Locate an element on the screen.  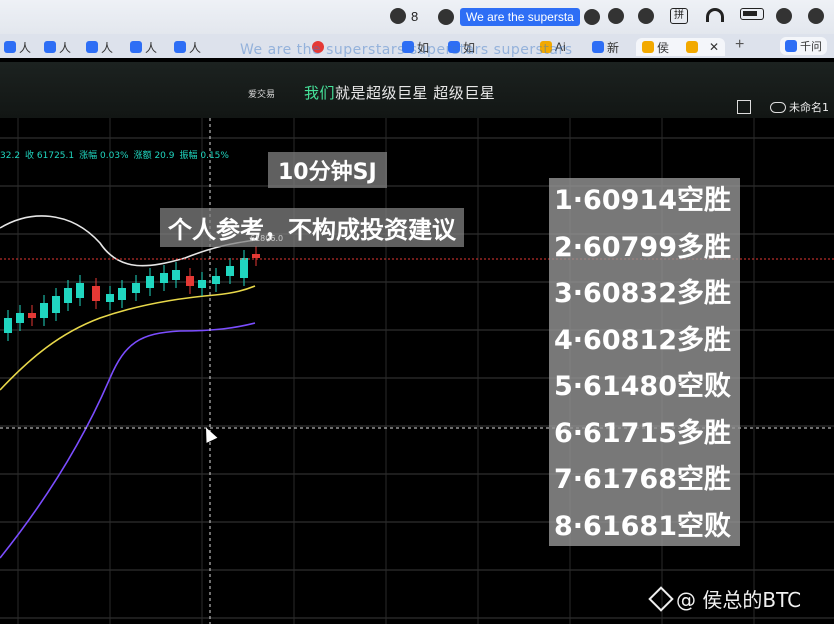
extension-label: 千问 is located at coordinates (811, 47).